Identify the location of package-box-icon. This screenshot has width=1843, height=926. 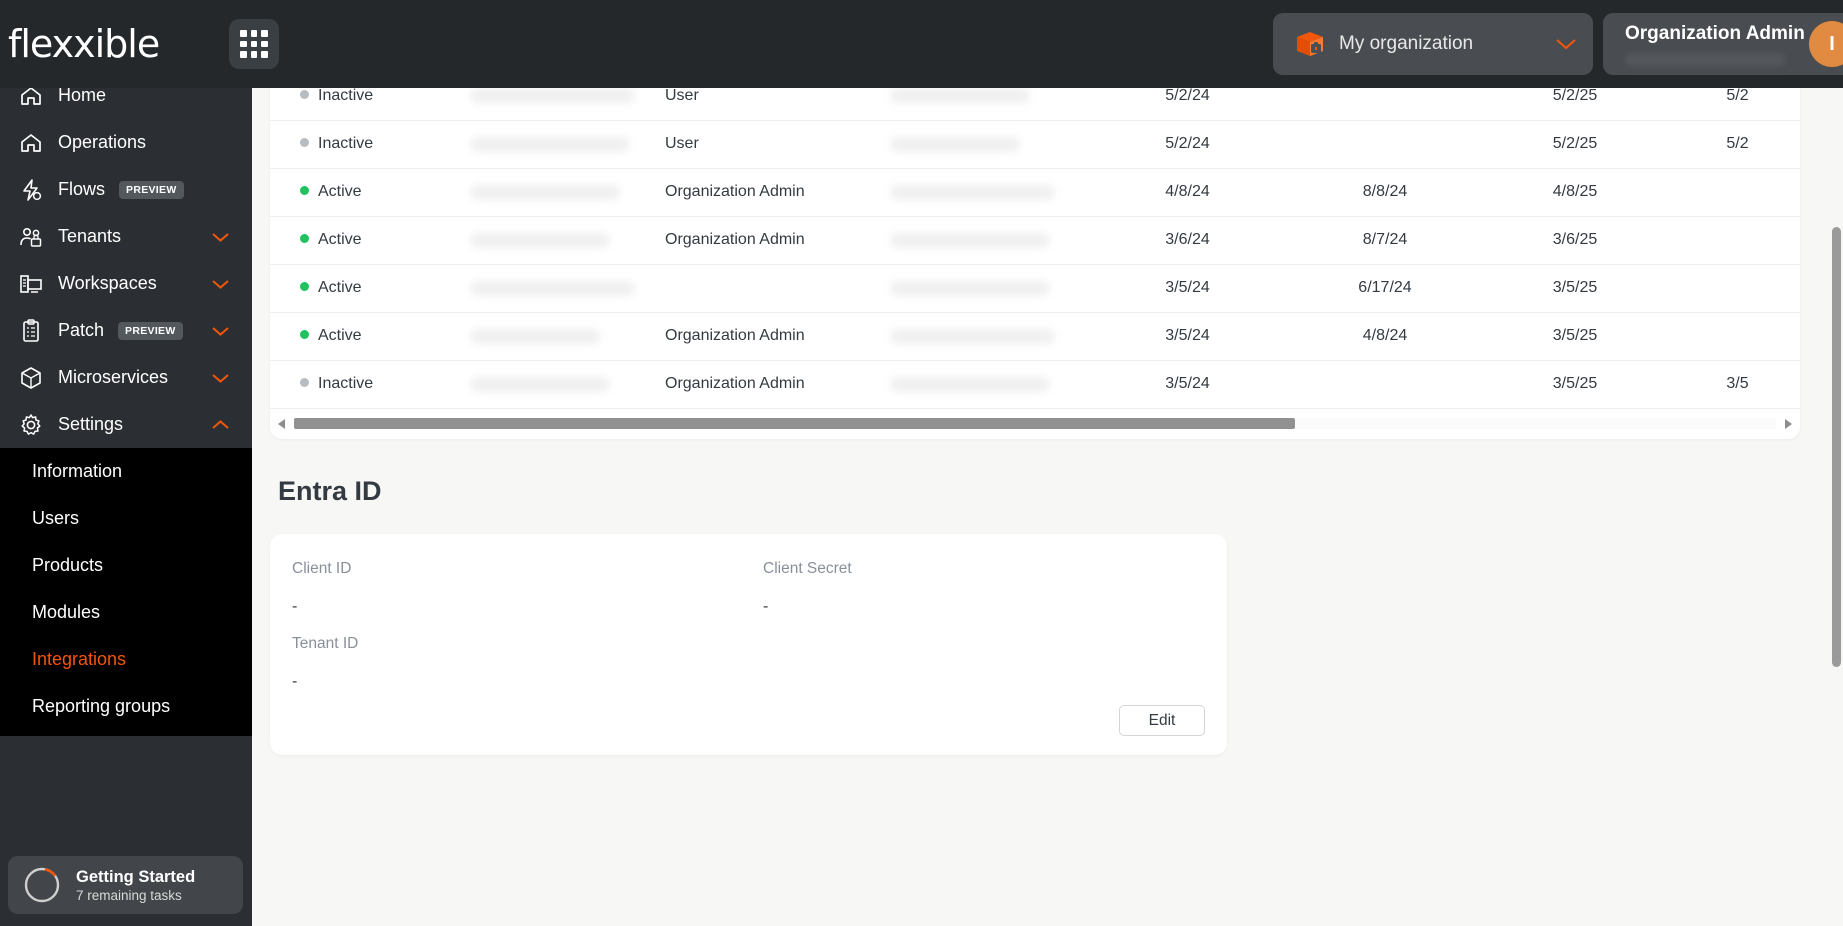
(1310, 44).